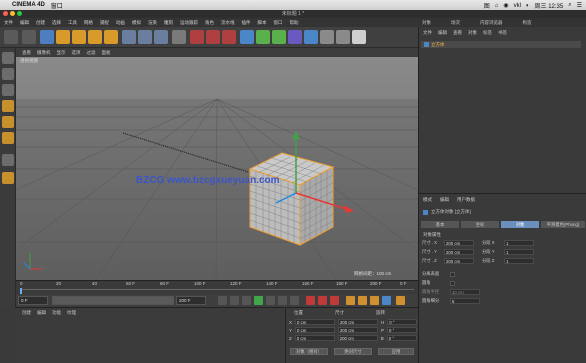  What do you see at coordinates (12, 13) in the screenshot?
I see `minimize-button` at bounding box center [12, 13].